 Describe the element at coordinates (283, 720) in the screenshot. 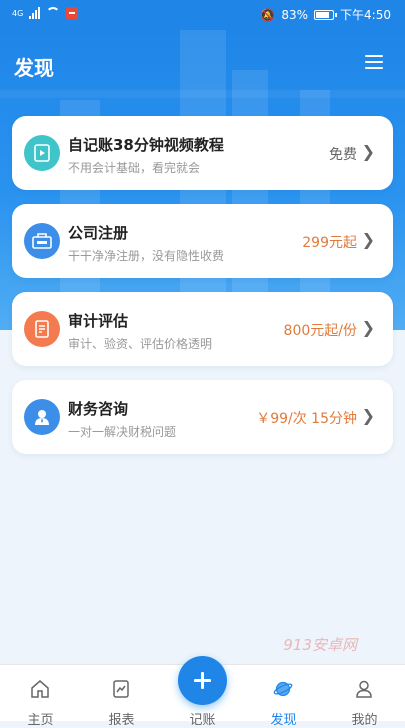

I see `tab-label: 发现` at that location.